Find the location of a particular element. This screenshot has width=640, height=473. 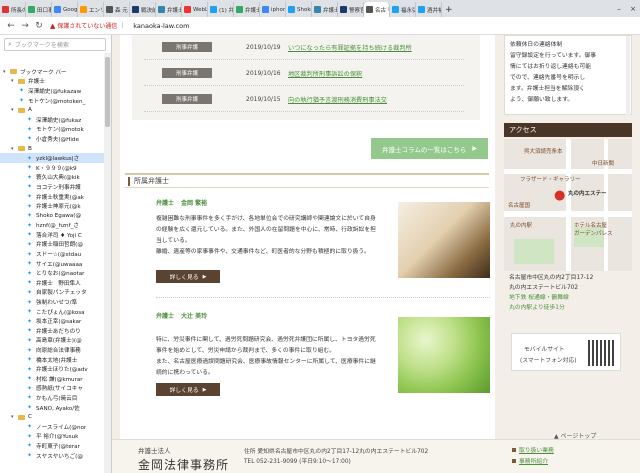

close-window-icon: × is located at coordinates (633, 8).